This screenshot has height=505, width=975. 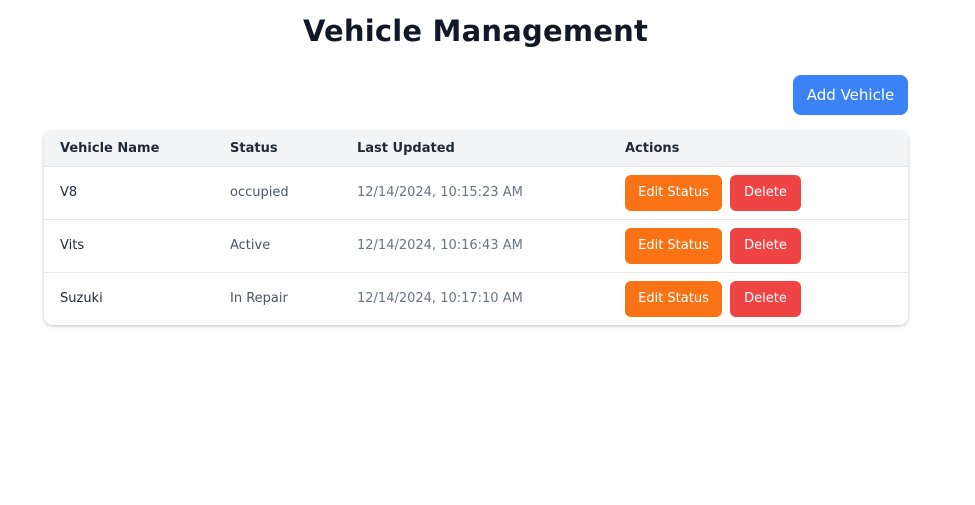 What do you see at coordinates (440, 245) in the screenshot?
I see `last-updated-cell: 12/14/2024, 10:16:43 AM` at bounding box center [440, 245].